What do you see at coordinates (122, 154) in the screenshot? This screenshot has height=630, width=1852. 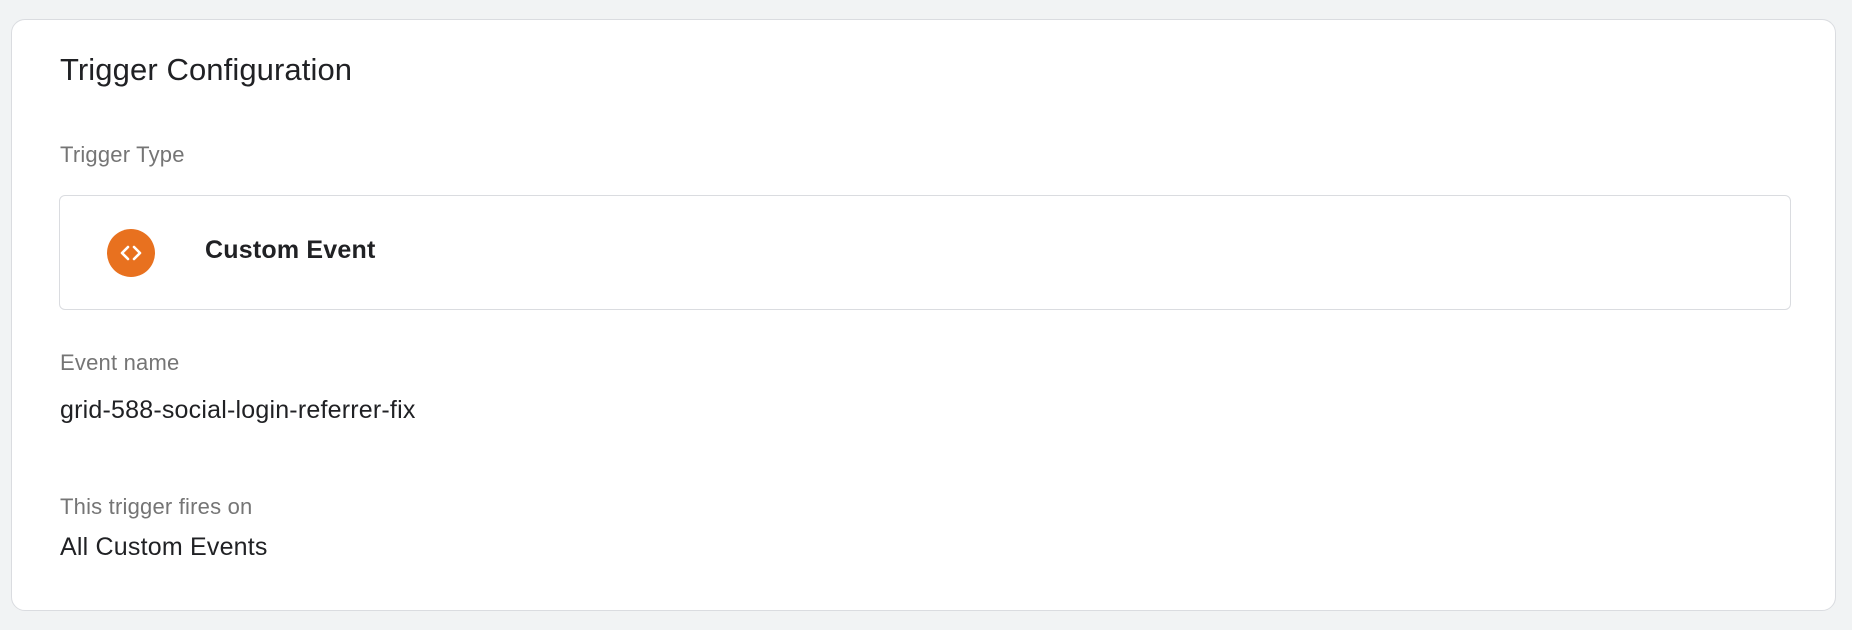 I see `trigger-type-label: Trigger Type` at bounding box center [122, 154].